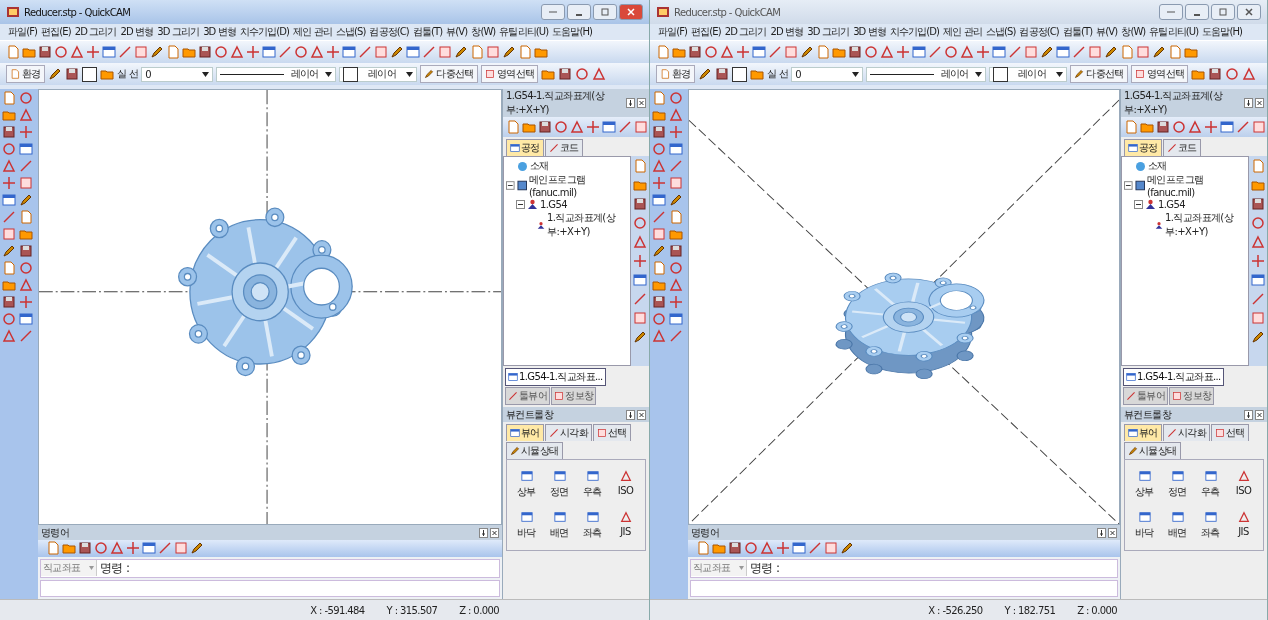  I want to click on view-button: 정면, so click(1177, 484).